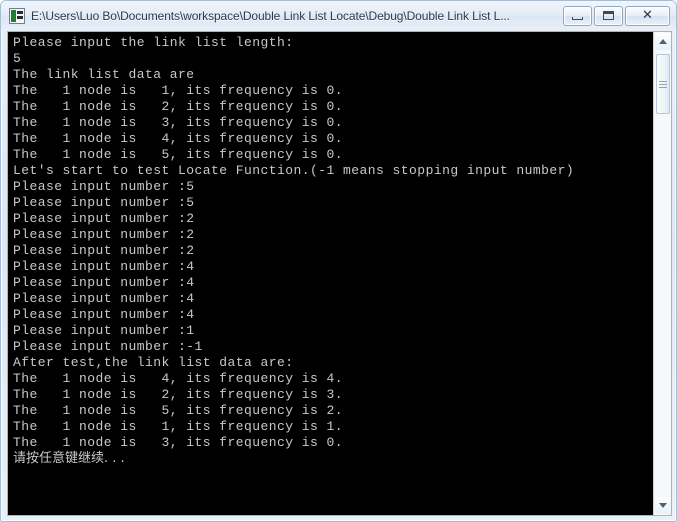  Describe the element at coordinates (17, 15) in the screenshot. I see `console-app-icon` at that location.